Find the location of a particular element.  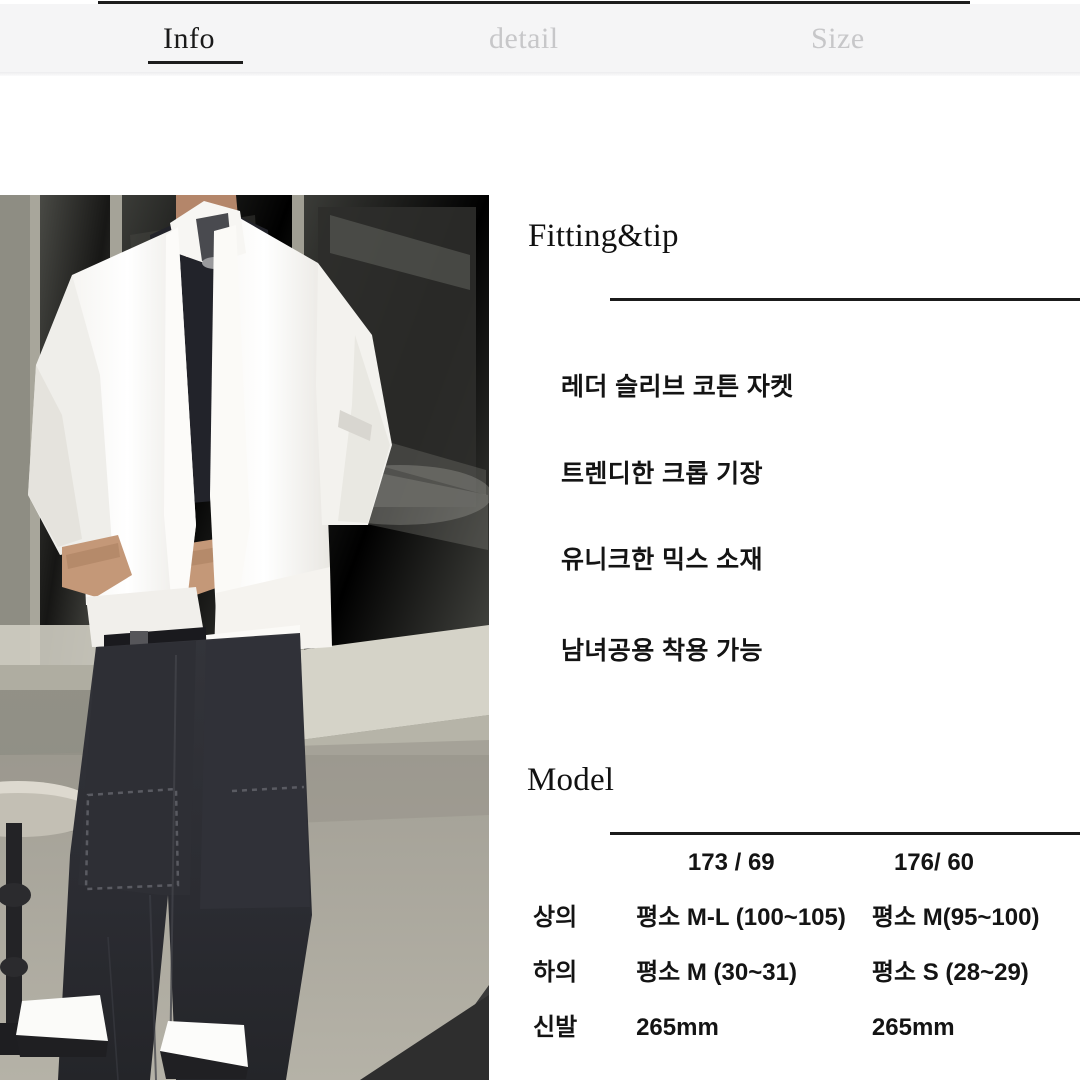

table-header-model-b: 176/ 60 is located at coordinates (934, 862).